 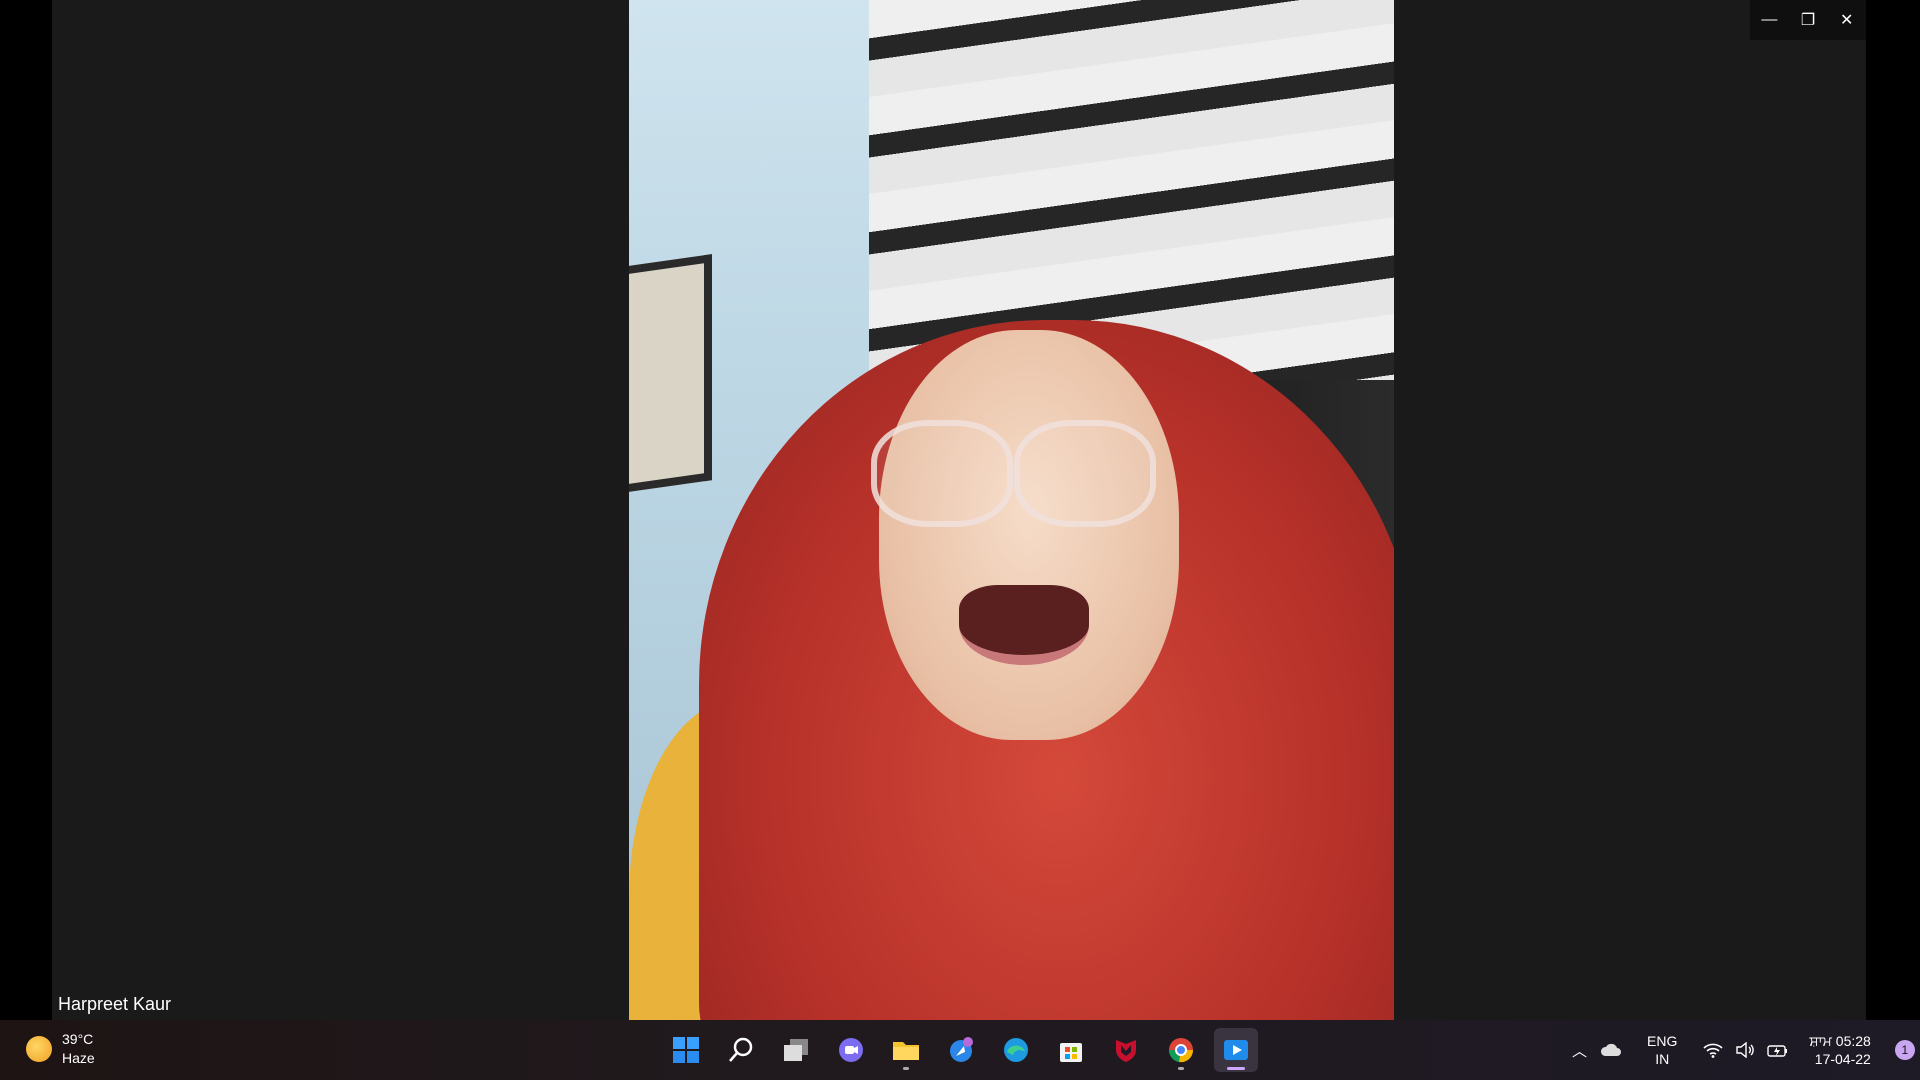 I want to click on active-indicator, so click(x=1236, y=1068).